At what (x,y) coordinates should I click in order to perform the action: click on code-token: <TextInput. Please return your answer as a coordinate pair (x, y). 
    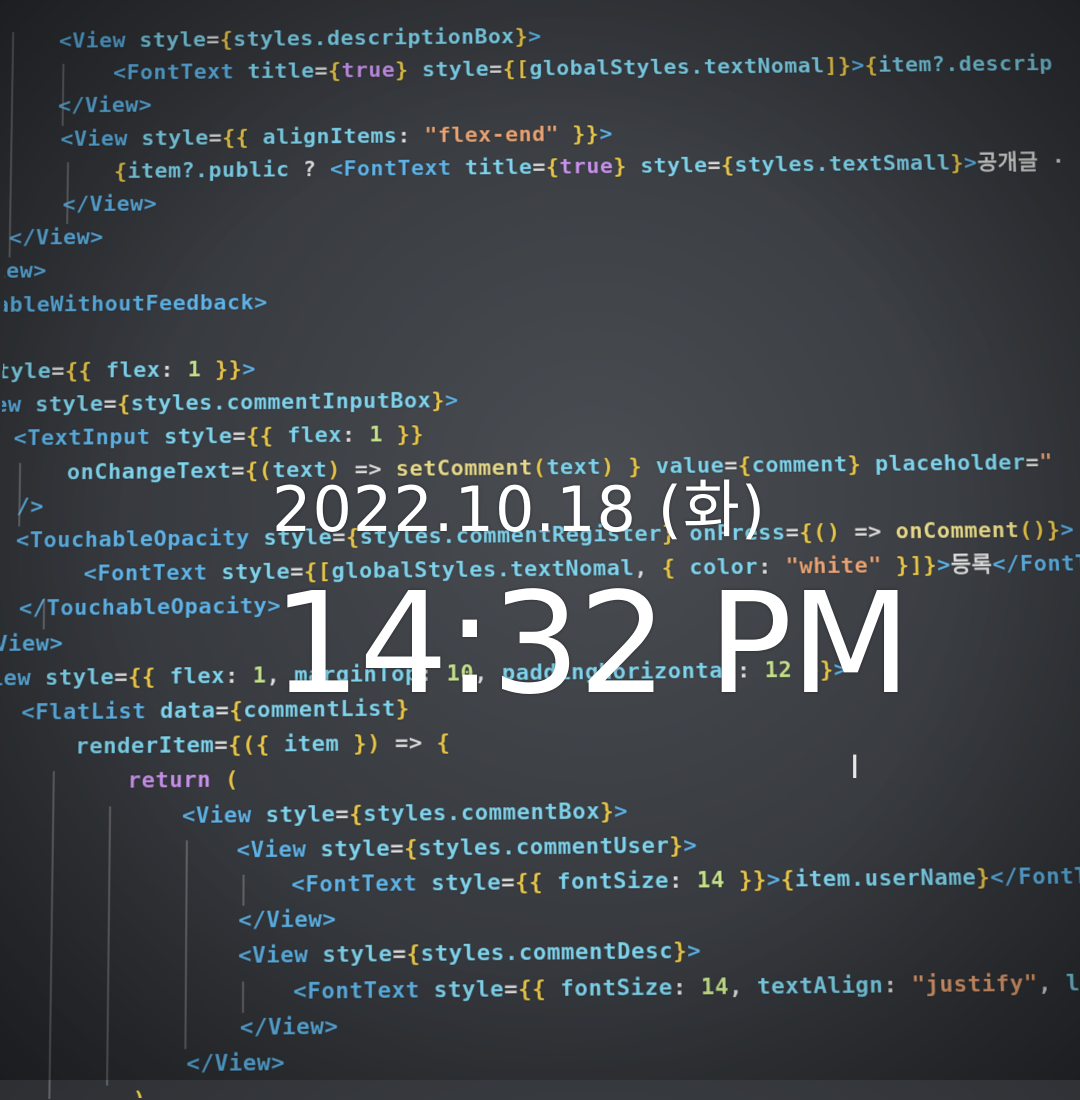
    Looking at the image, I should click on (88, 438).